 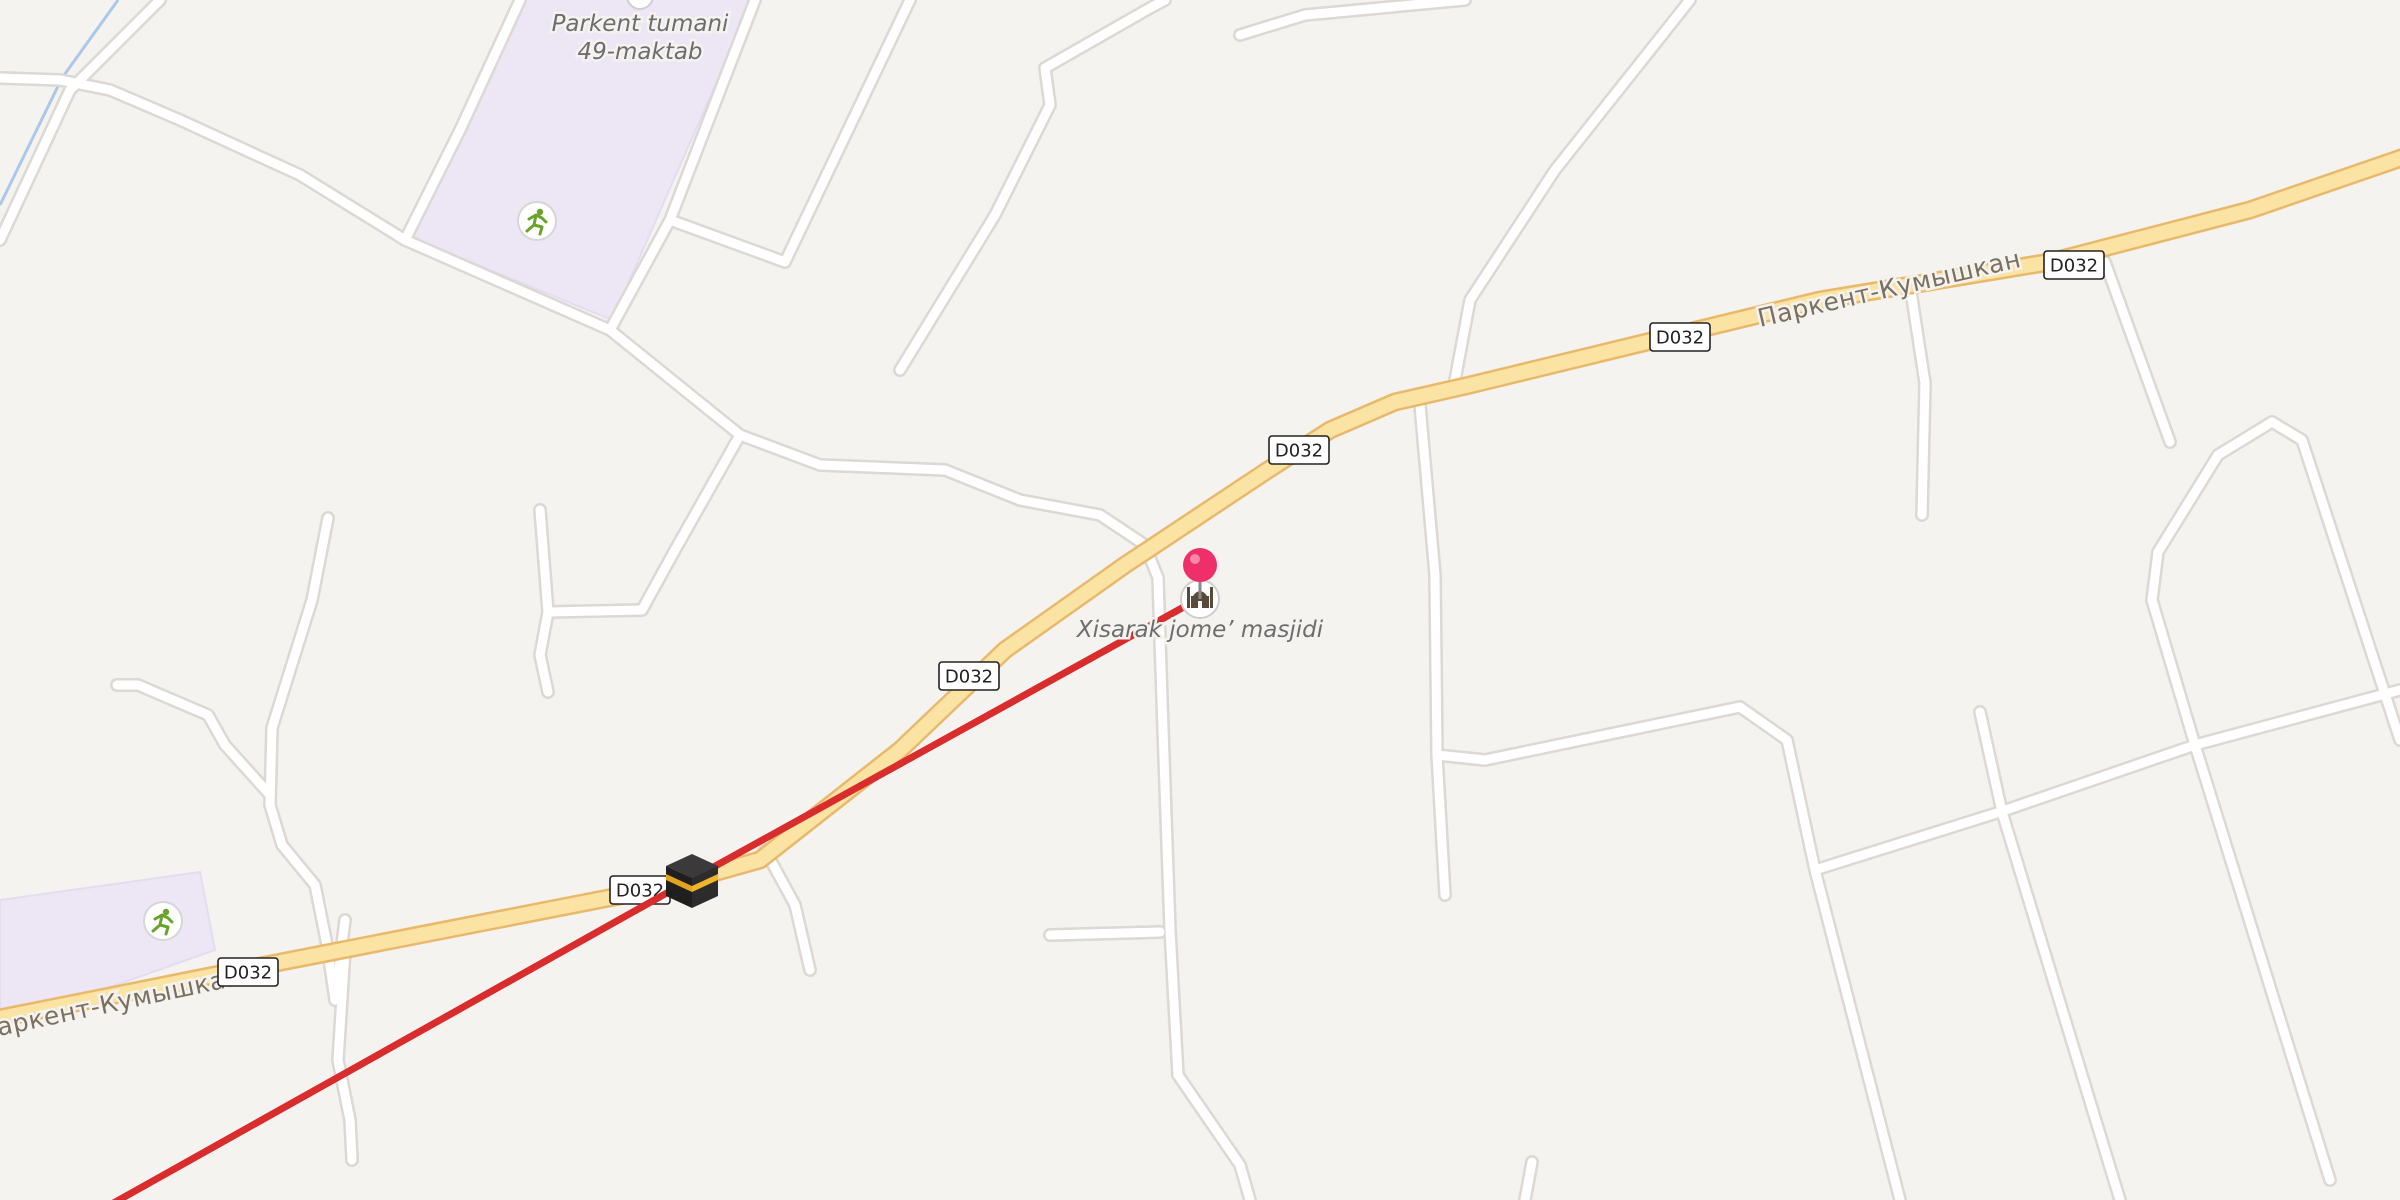 What do you see at coordinates (640, 24) in the screenshot?
I see `school-name-label: Parkent tumani` at bounding box center [640, 24].